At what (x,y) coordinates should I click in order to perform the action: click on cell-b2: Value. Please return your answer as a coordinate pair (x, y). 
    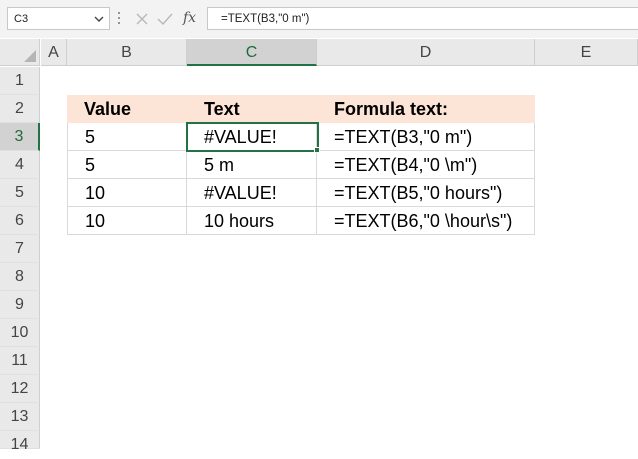
    Looking at the image, I should click on (127, 109).